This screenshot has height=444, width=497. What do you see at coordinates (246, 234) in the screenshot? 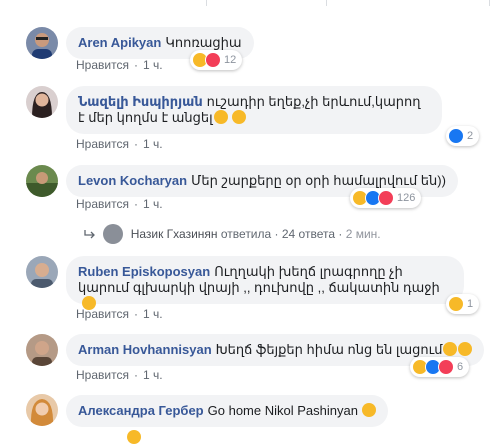
I see `reply-verb: ответила` at bounding box center [246, 234].